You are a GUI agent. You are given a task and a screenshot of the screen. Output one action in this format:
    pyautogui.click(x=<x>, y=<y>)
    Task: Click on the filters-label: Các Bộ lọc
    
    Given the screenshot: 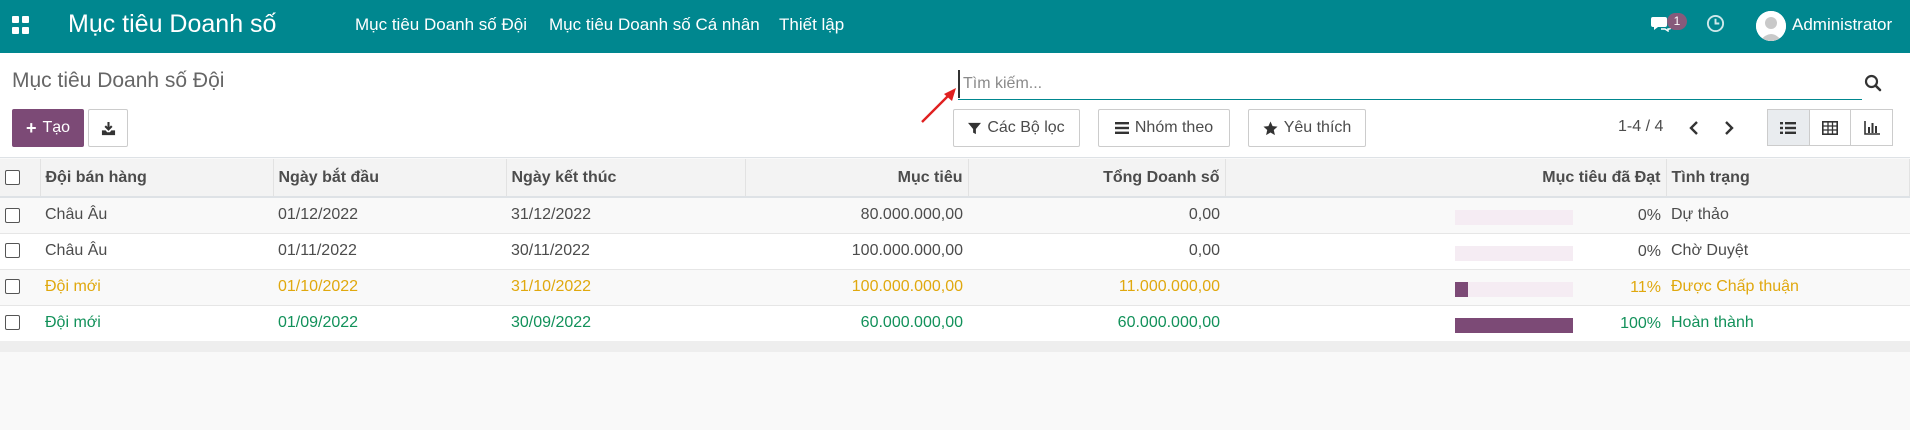 What is the action you would take?
    pyautogui.click(x=1026, y=127)
    